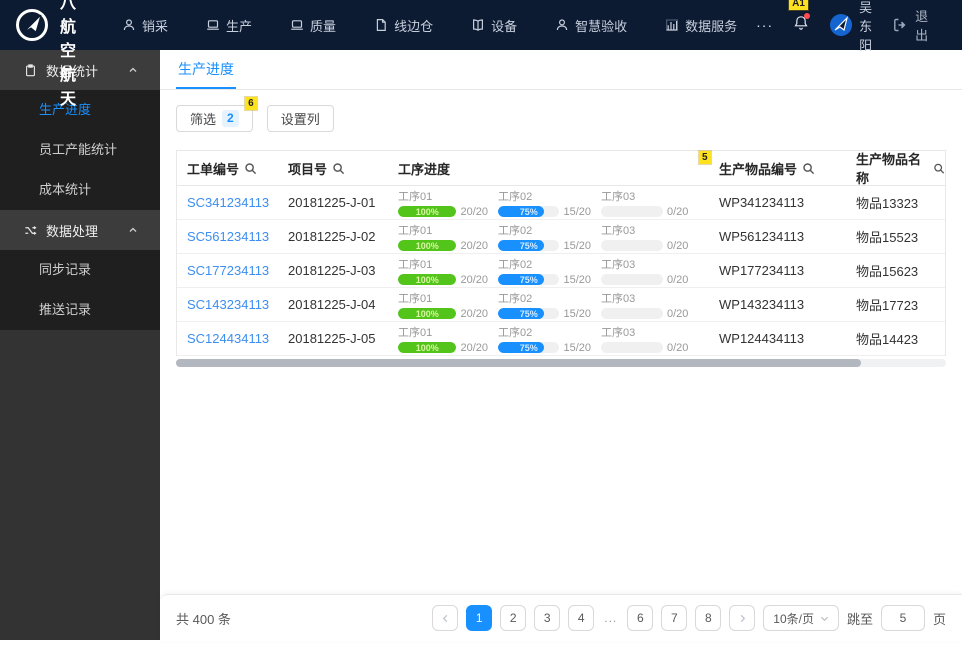 The width and height of the screenshot is (962, 650). I want to click on tab-production-progress: 生产进度, so click(206, 69).